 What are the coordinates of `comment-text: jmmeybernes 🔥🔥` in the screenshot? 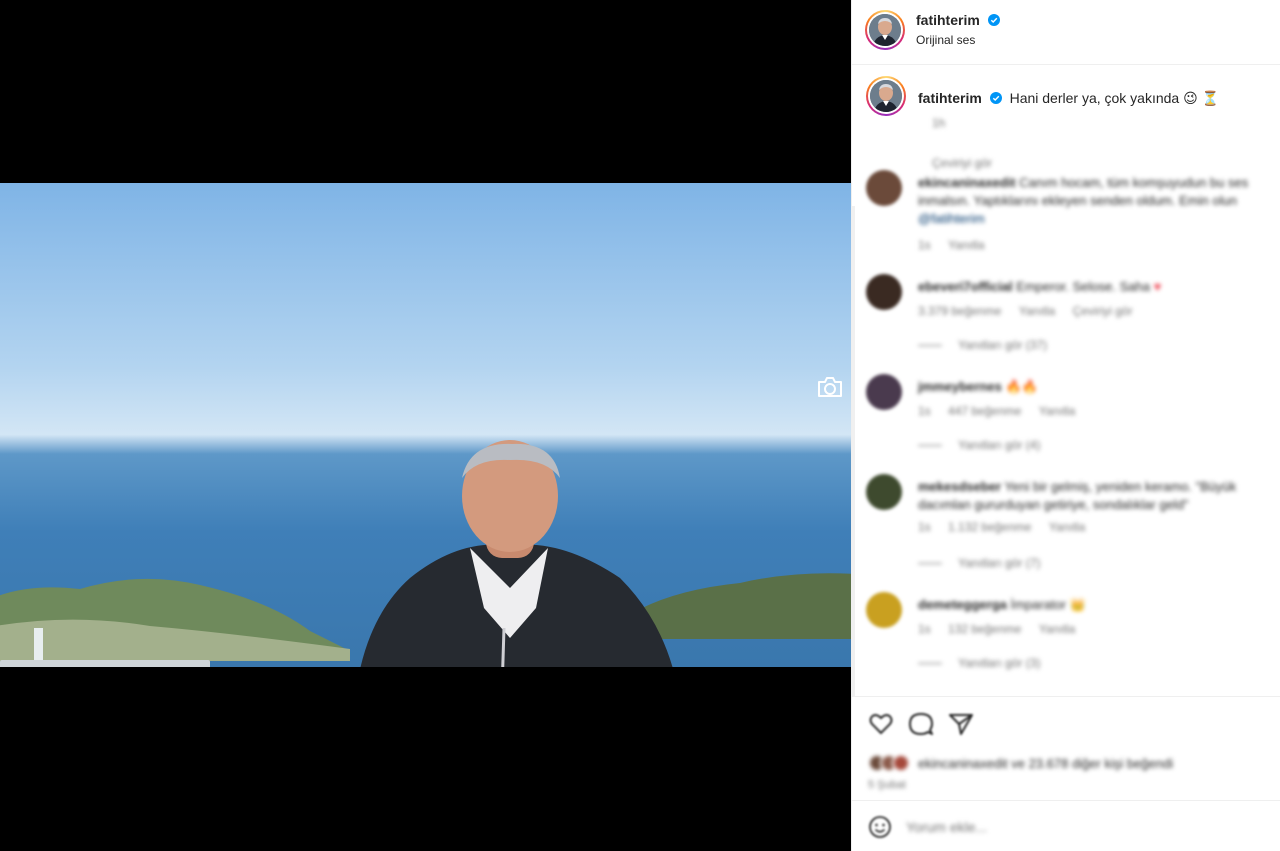 It's located at (1098, 387).